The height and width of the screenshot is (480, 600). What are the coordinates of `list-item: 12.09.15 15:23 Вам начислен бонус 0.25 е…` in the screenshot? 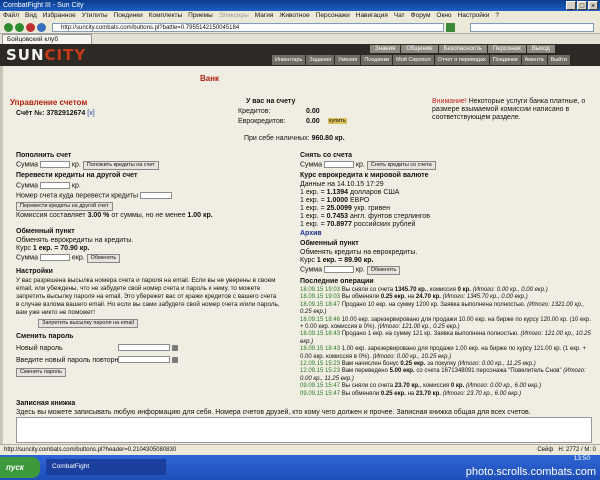 It's located at (418, 364).